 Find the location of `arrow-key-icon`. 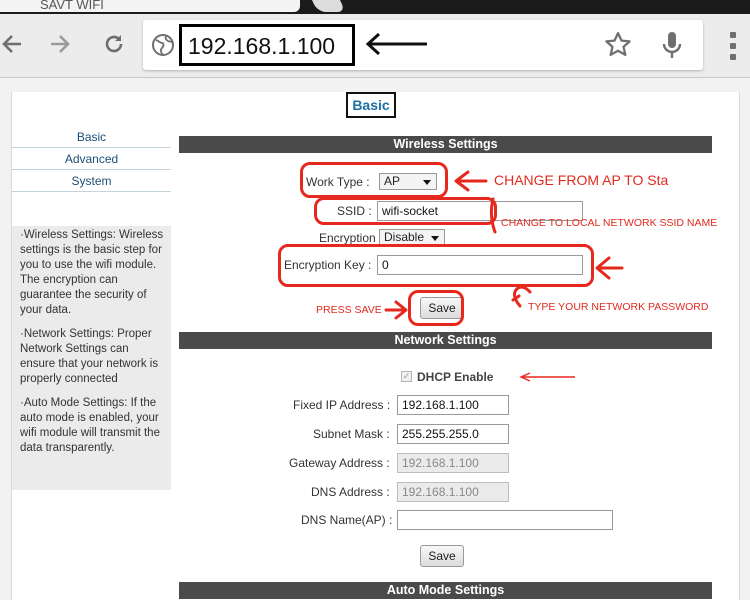

arrow-key-icon is located at coordinates (609, 268).